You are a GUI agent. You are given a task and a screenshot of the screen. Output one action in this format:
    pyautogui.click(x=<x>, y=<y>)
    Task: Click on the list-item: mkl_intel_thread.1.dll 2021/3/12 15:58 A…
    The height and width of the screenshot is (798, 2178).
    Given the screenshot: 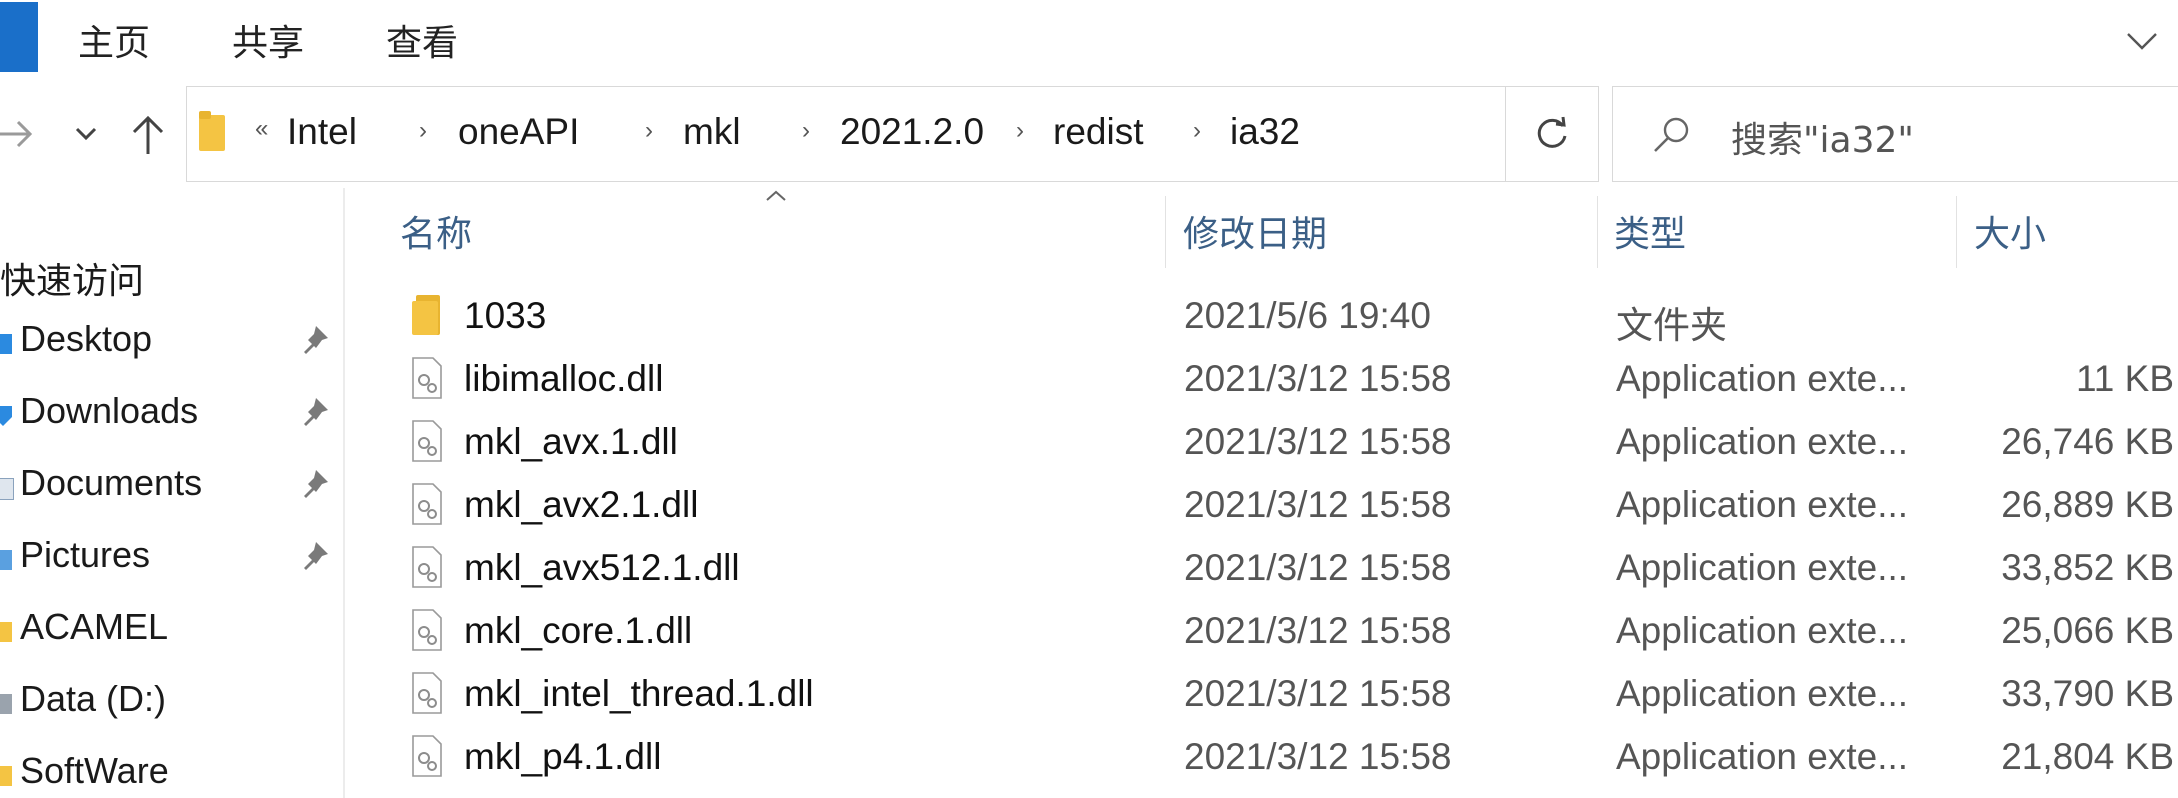 What is the action you would take?
    pyautogui.click(x=1265, y=696)
    